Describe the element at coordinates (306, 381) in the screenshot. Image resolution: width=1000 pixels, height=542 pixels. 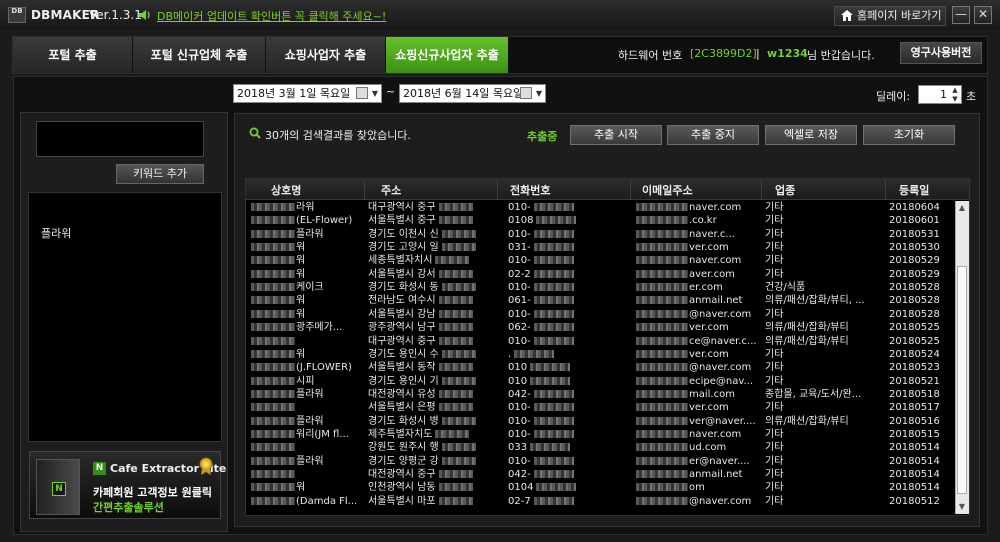
I see `table-cell-name: 시피` at that location.